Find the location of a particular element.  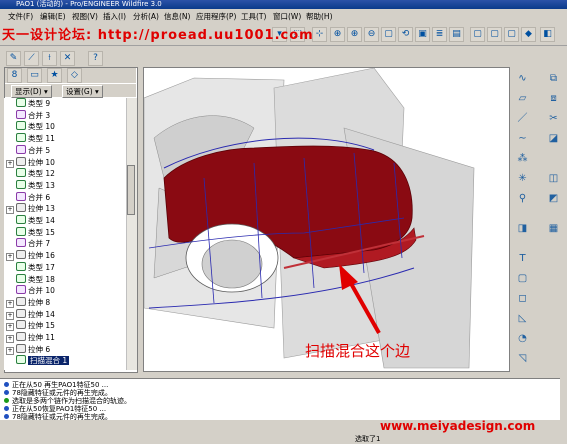

tree-item: 合并 10 is located at coordinates (35, 290).